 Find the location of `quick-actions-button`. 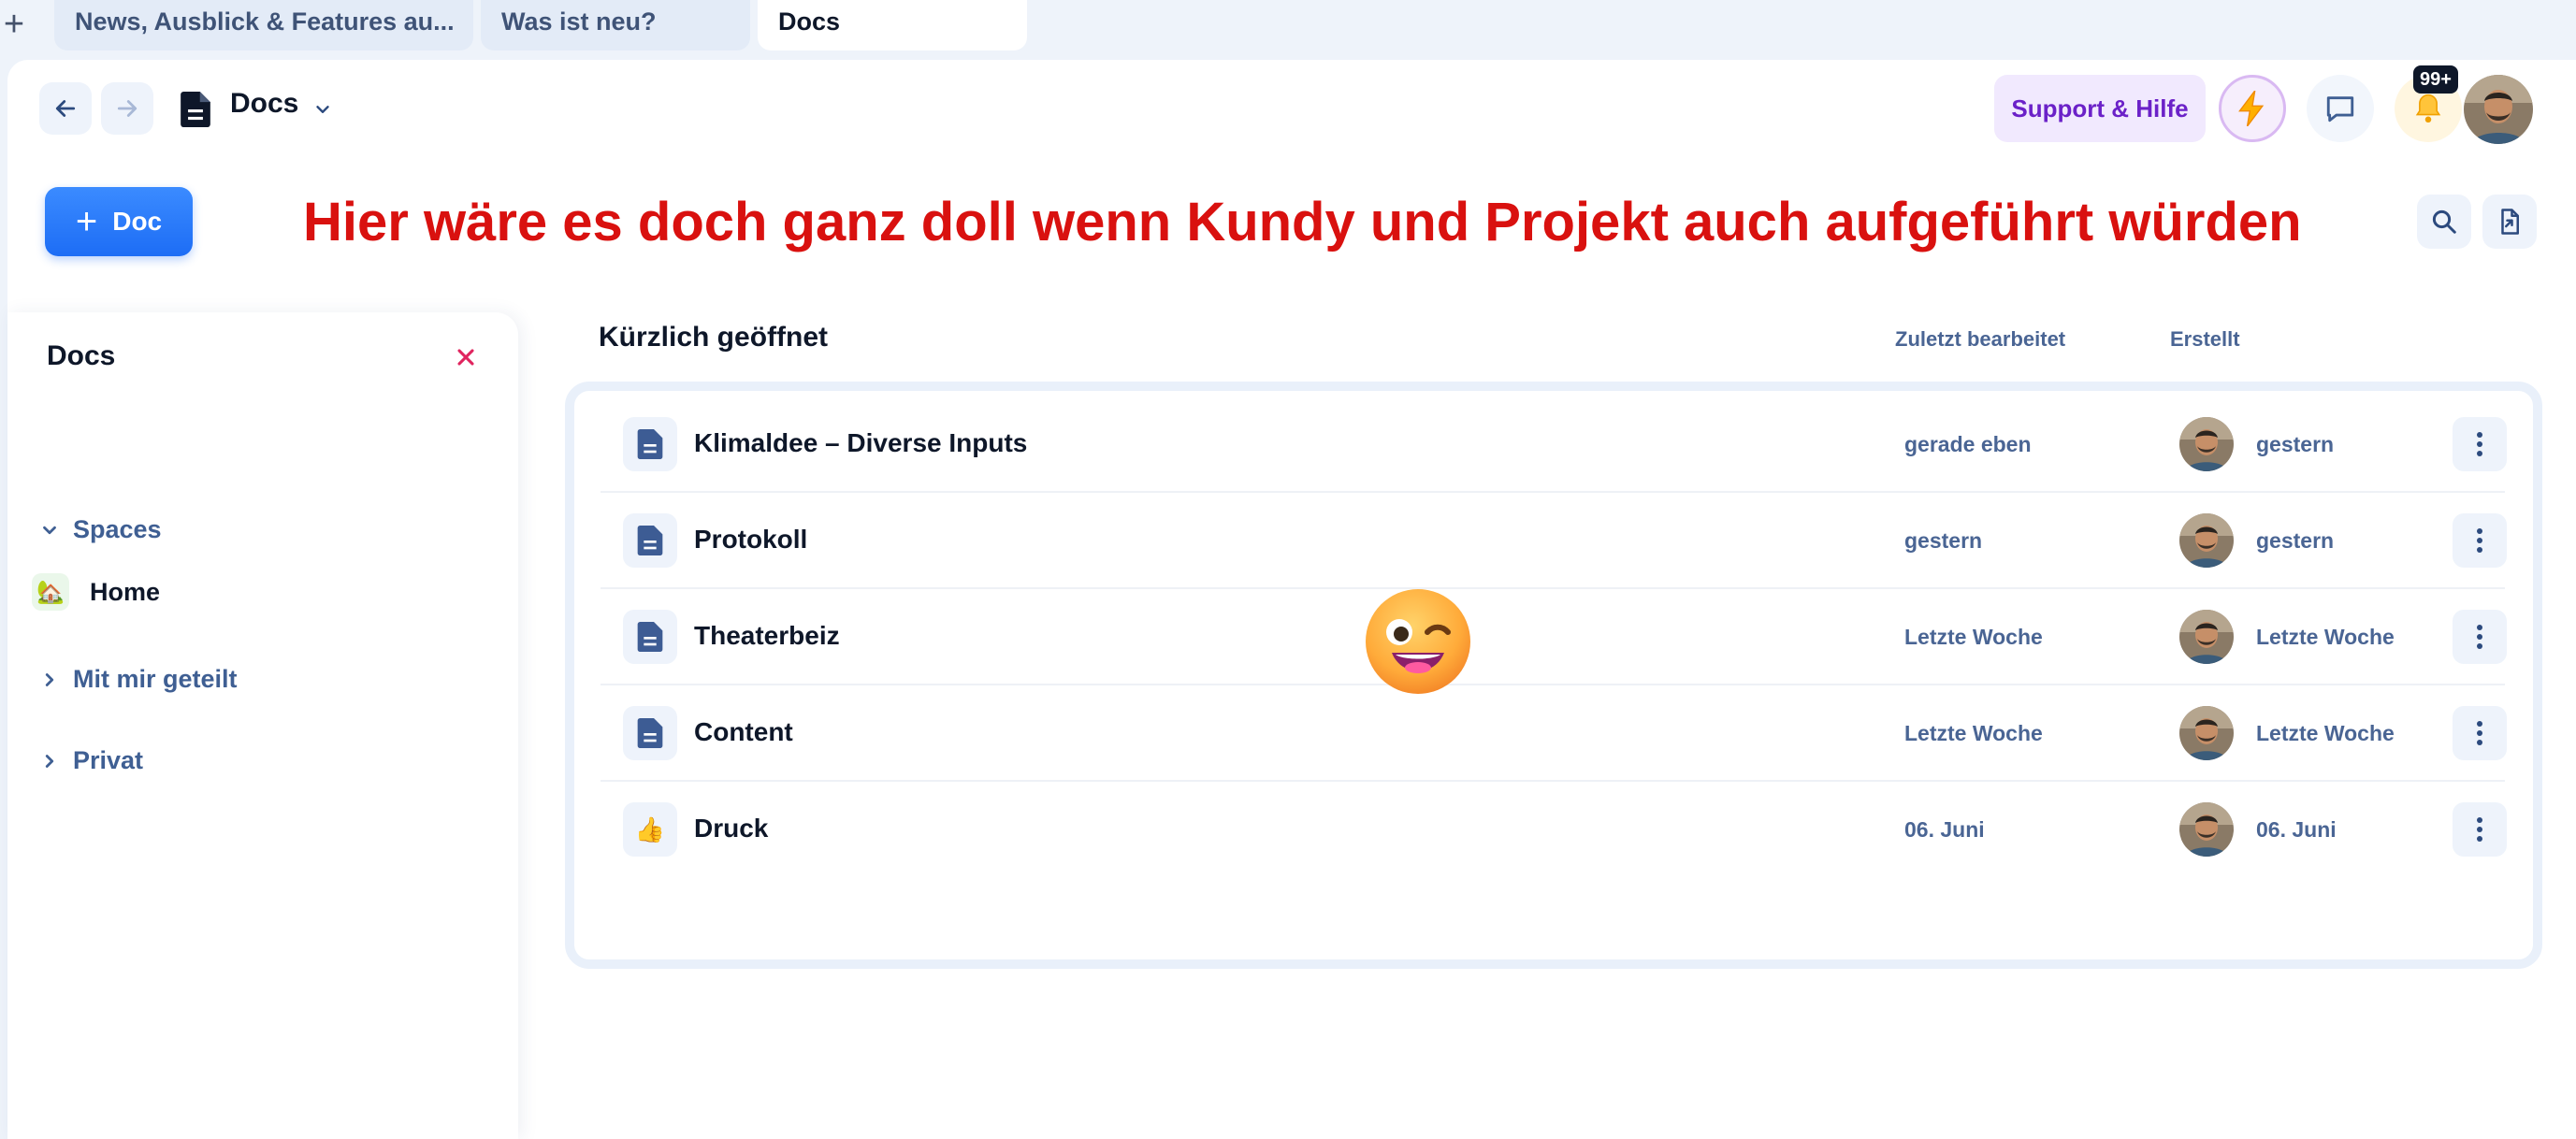

quick-actions-button is located at coordinates (2252, 108).